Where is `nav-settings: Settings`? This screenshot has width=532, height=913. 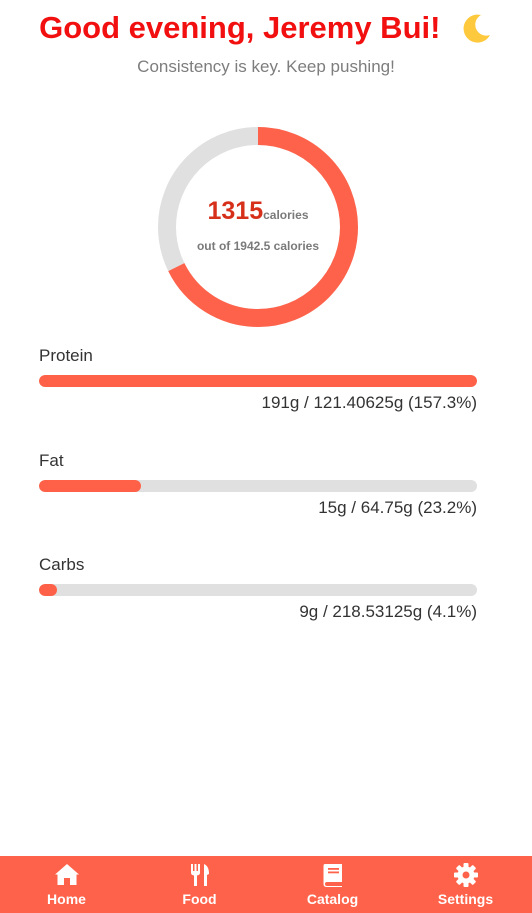 nav-settings: Settings is located at coordinates (466, 884).